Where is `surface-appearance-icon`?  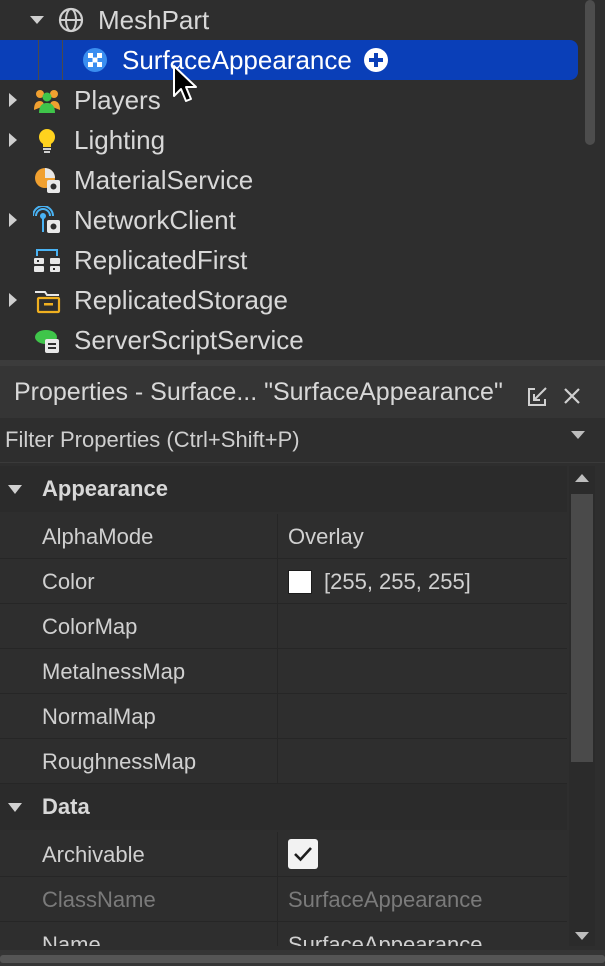
surface-appearance-icon is located at coordinates (95, 60).